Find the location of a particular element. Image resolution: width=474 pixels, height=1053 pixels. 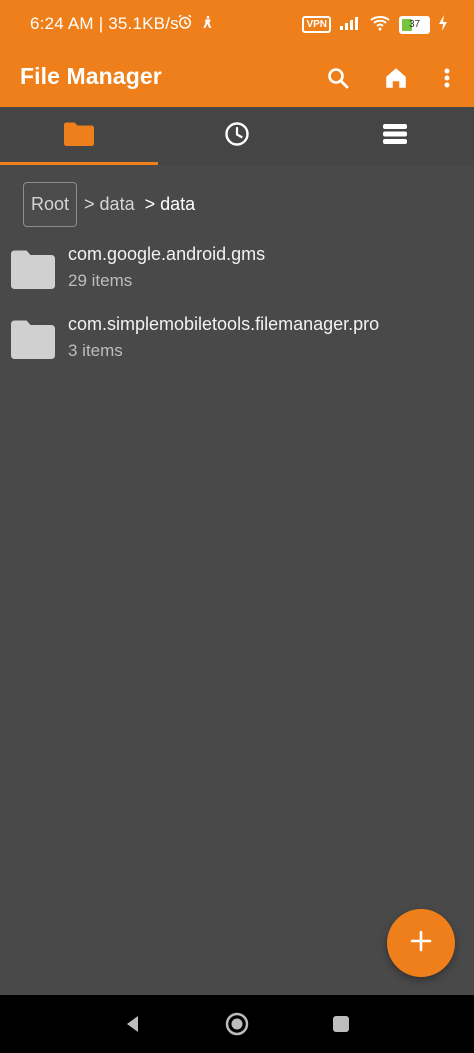

plus-icon is located at coordinates (421, 943).